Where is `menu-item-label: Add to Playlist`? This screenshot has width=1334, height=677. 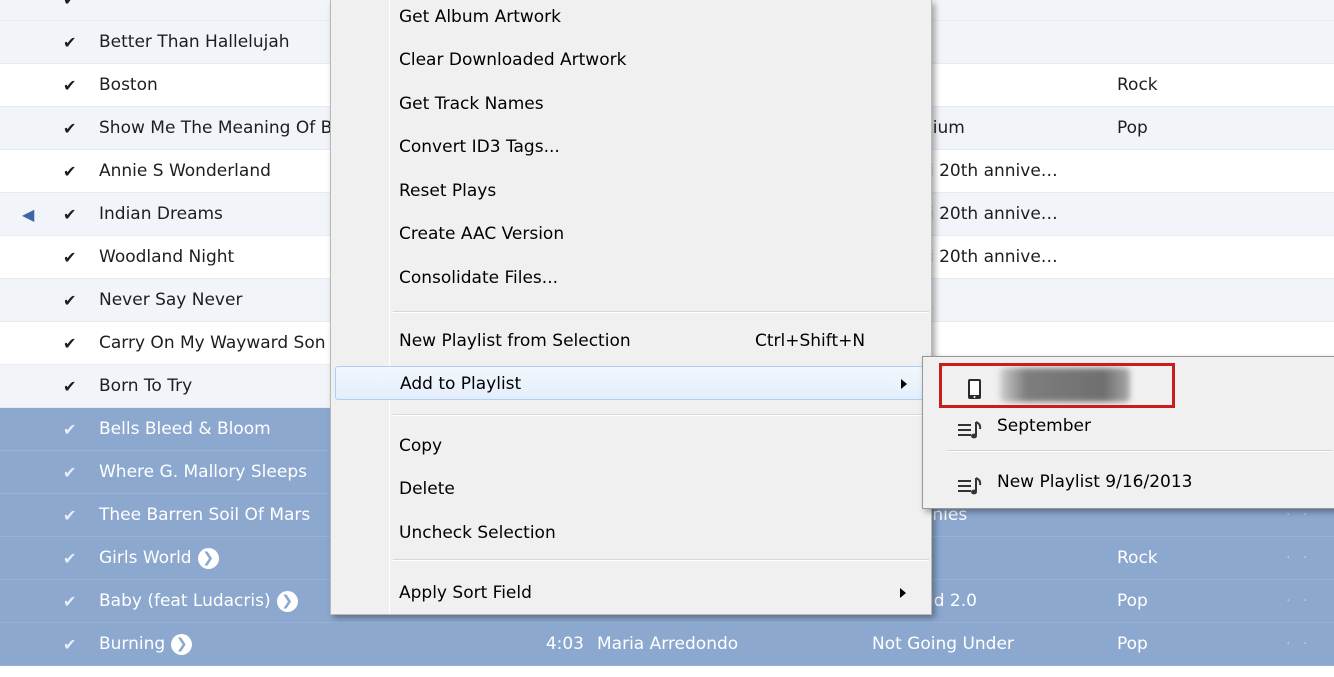
menu-item-label: Add to Playlist is located at coordinates (461, 384).